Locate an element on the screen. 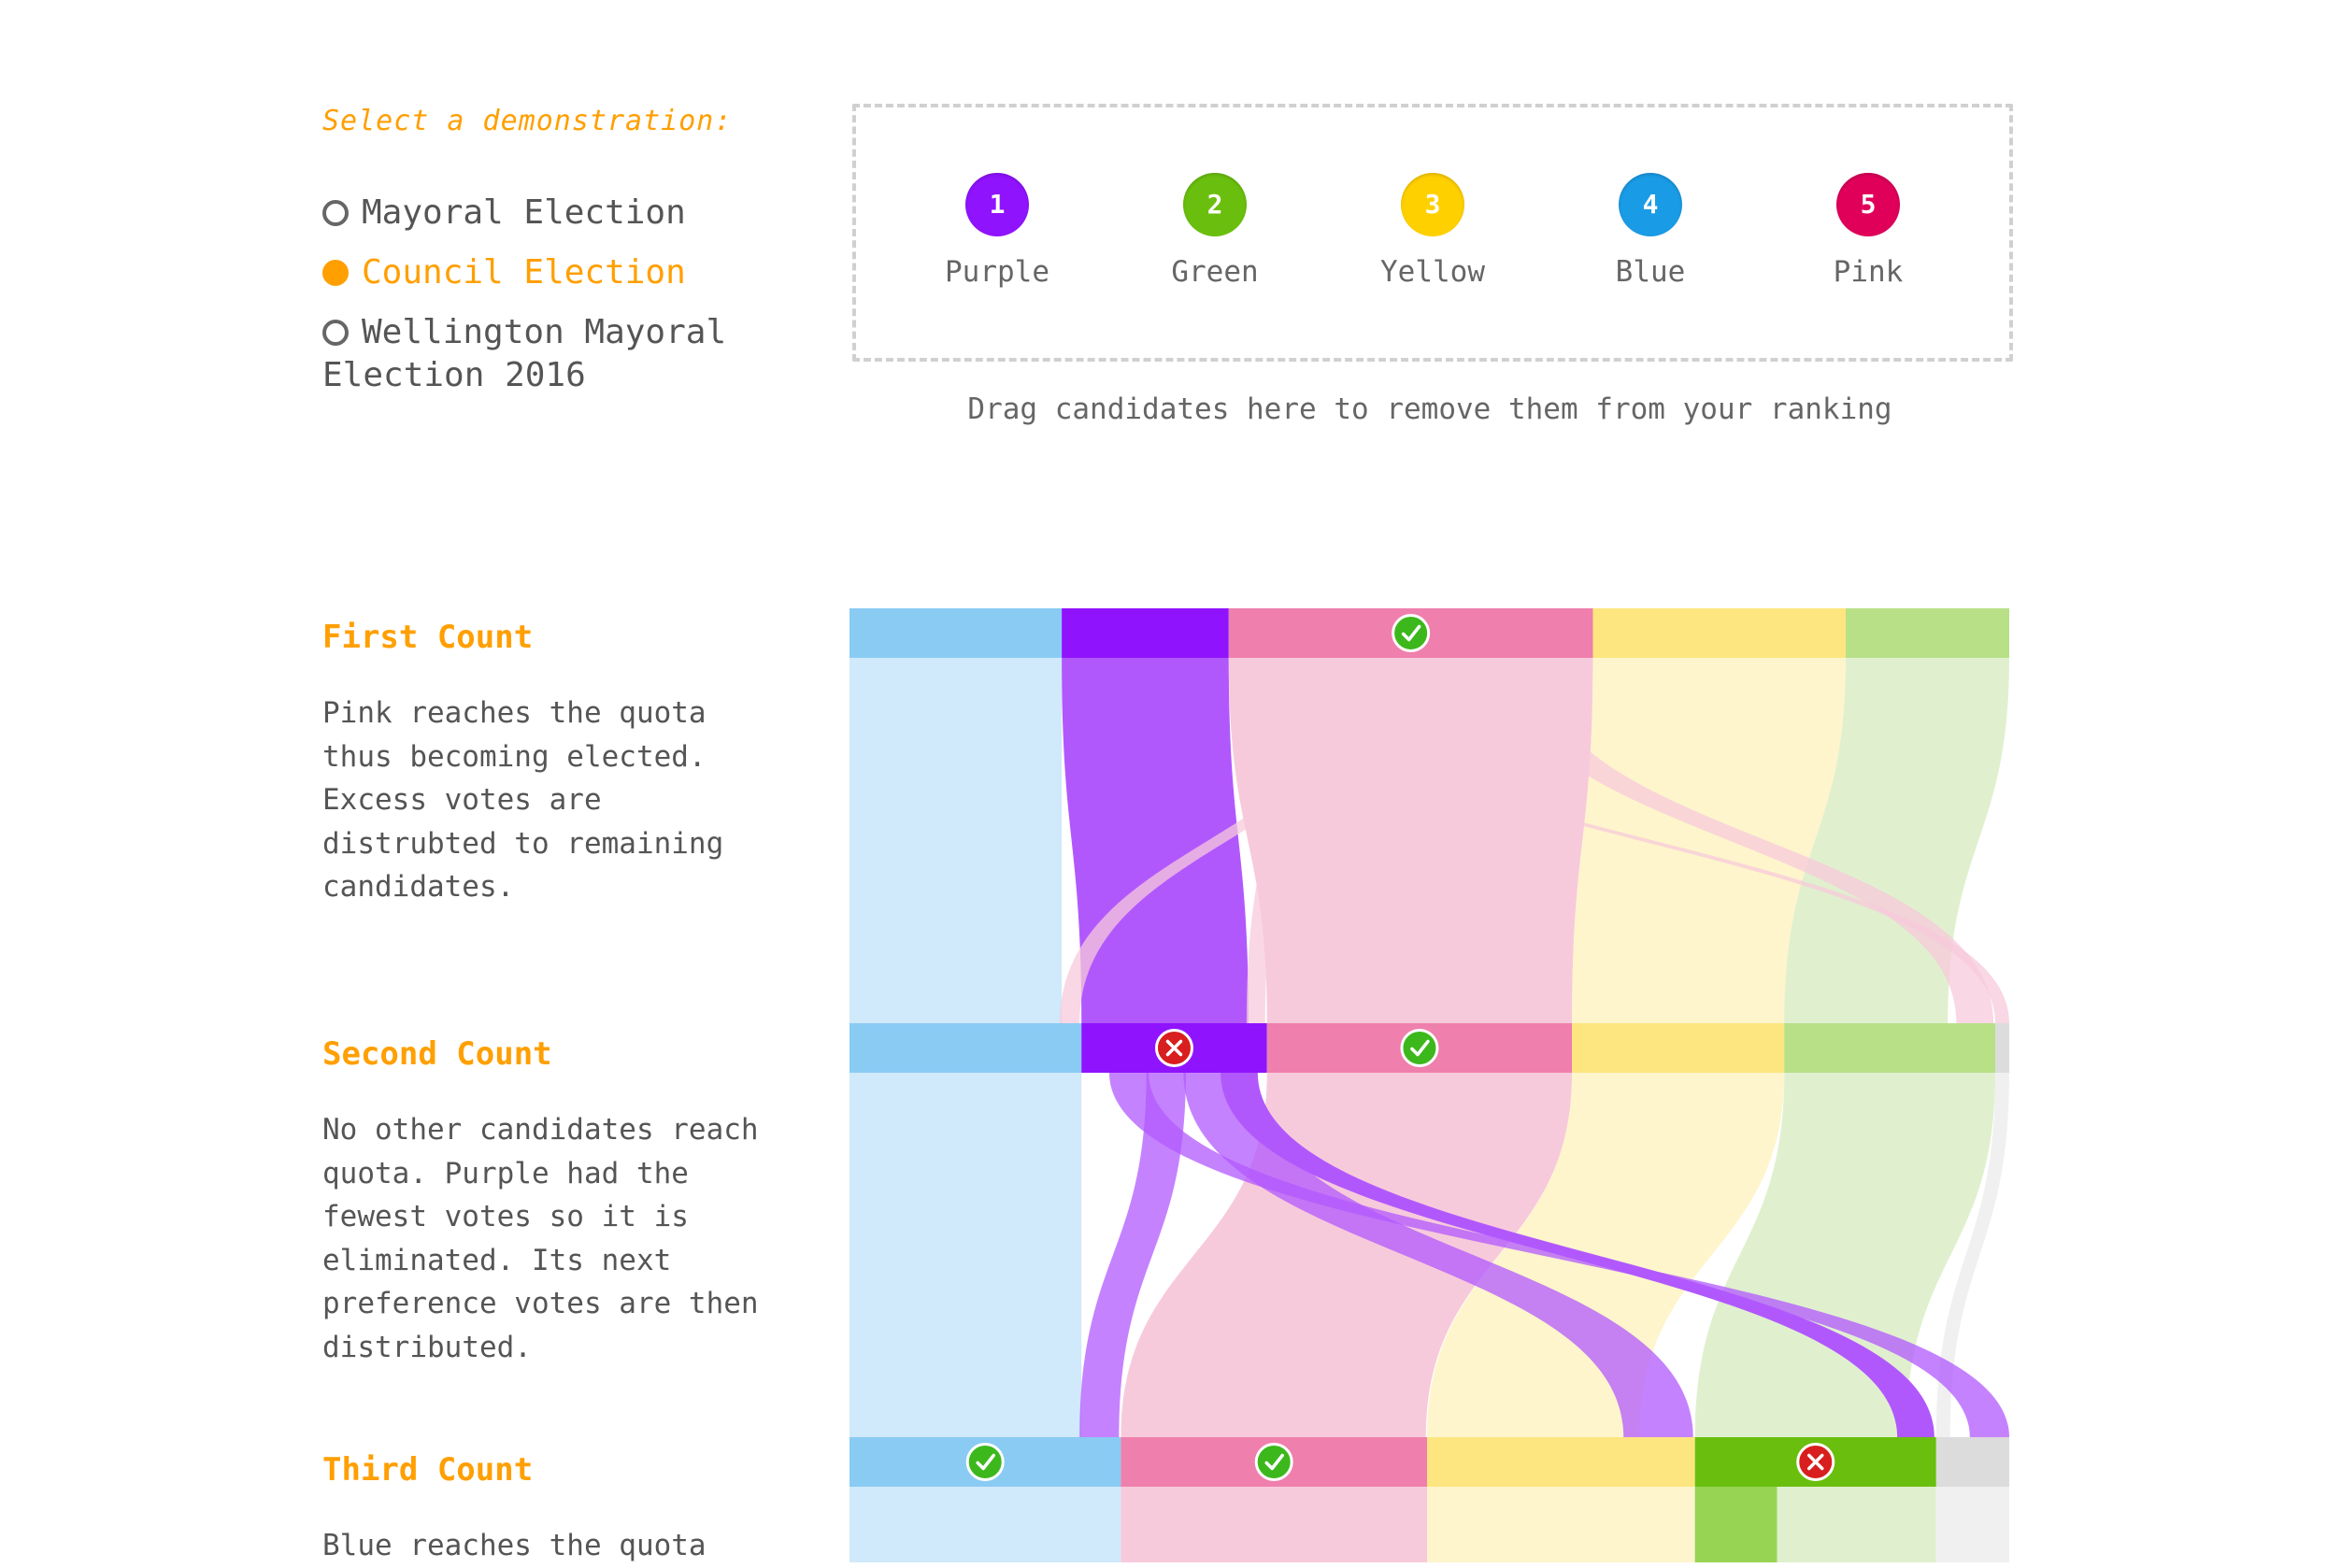 This screenshot has height=1568, width=2327. carryover-pink is located at coordinates (1275, 1524).